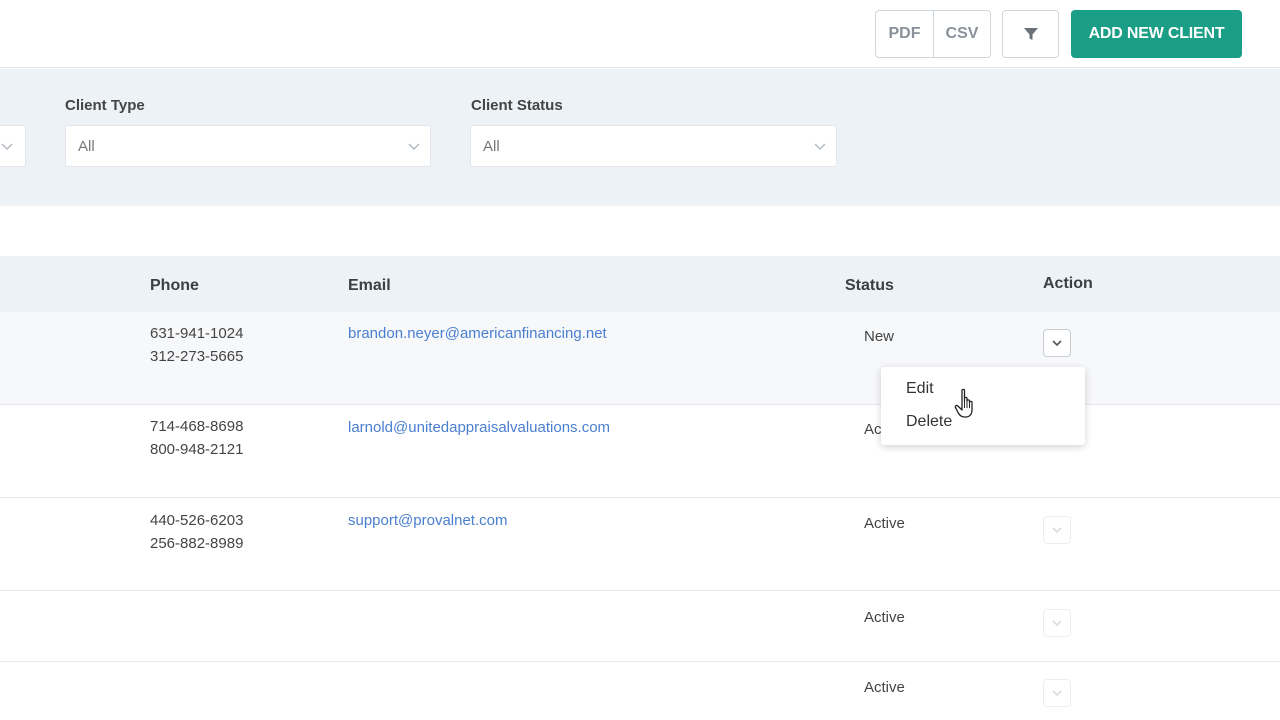  I want to click on phone-secondary: 312-273-5665, so click(197, 356).